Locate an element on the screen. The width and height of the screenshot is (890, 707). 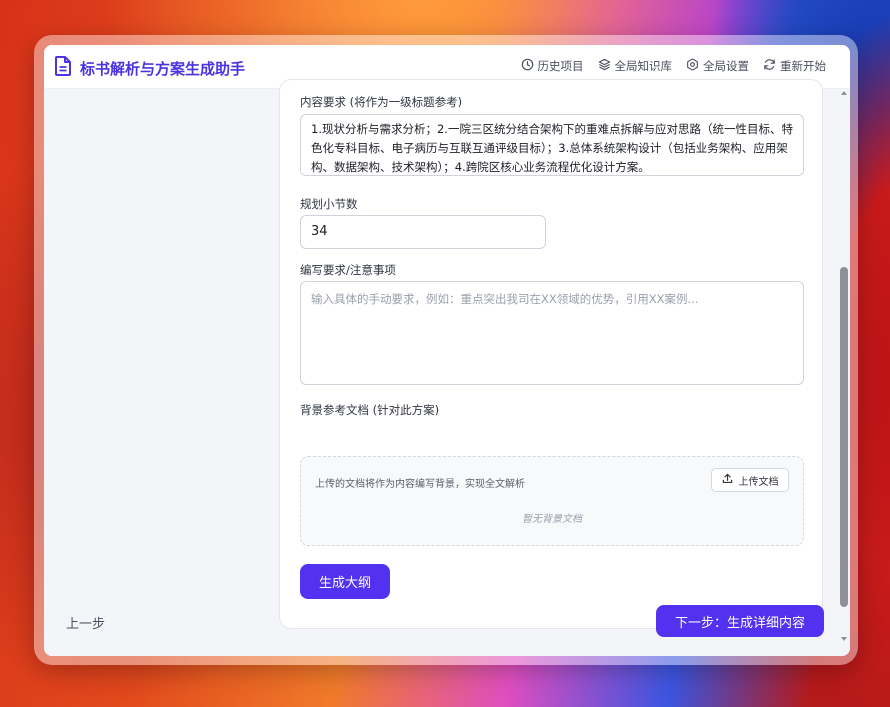
nav-history-label: 历史项目 is located at coordinates (560, 66).